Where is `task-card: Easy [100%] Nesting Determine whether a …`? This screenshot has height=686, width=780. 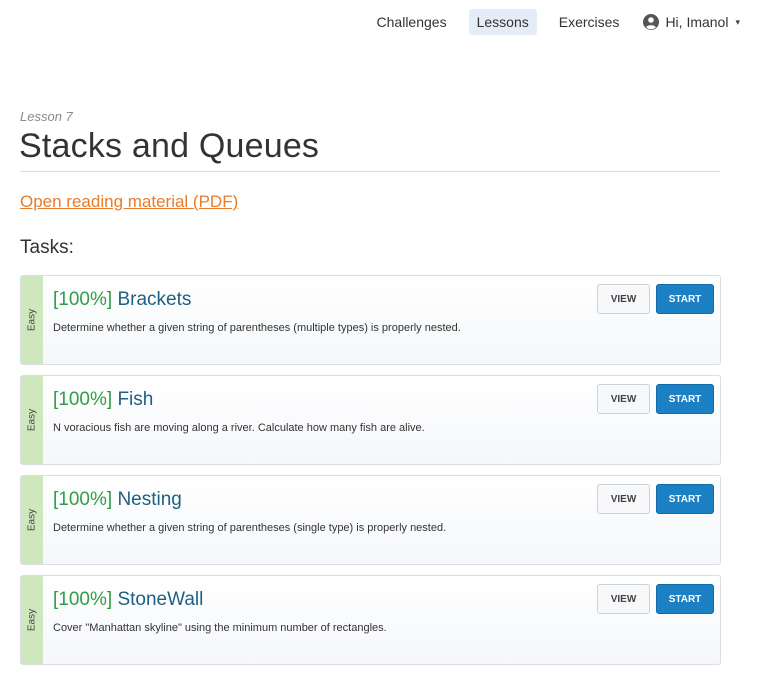 task-card: Easy [100%] Nesting Determine whether a … is located at coordinates (370, 520).